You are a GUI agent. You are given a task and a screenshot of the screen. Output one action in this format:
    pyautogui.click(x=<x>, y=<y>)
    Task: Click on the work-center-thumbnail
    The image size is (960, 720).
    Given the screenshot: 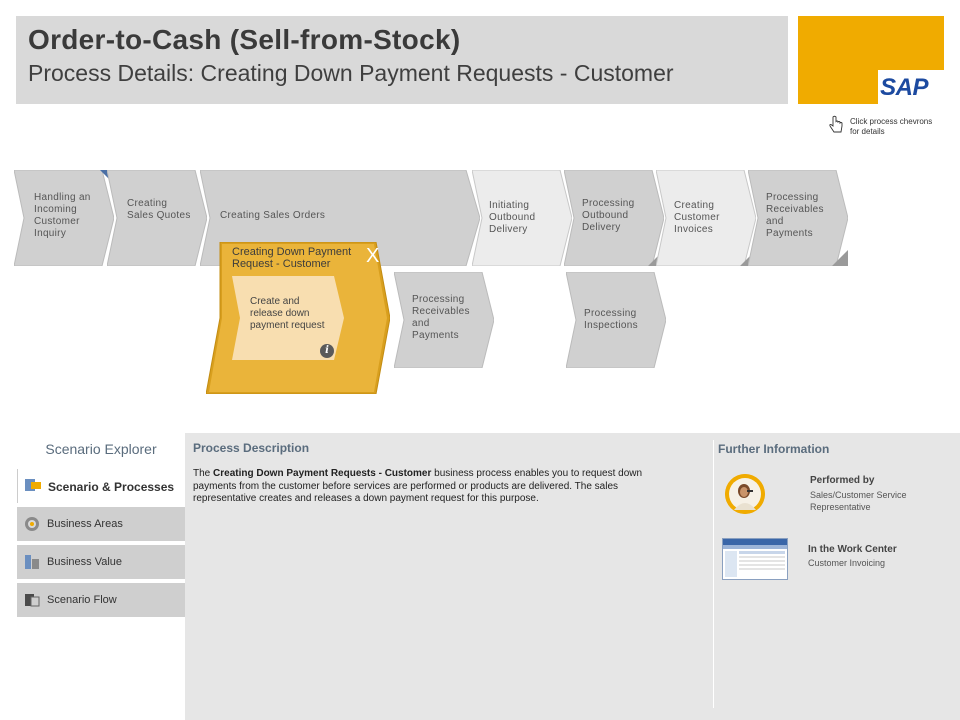 What is the action you would take?
    pyautogui.click(x=755, y=559)
    